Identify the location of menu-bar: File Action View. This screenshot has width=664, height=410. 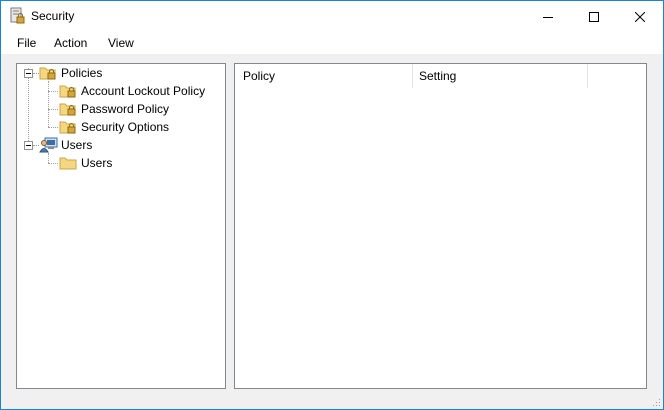
(332, 43).